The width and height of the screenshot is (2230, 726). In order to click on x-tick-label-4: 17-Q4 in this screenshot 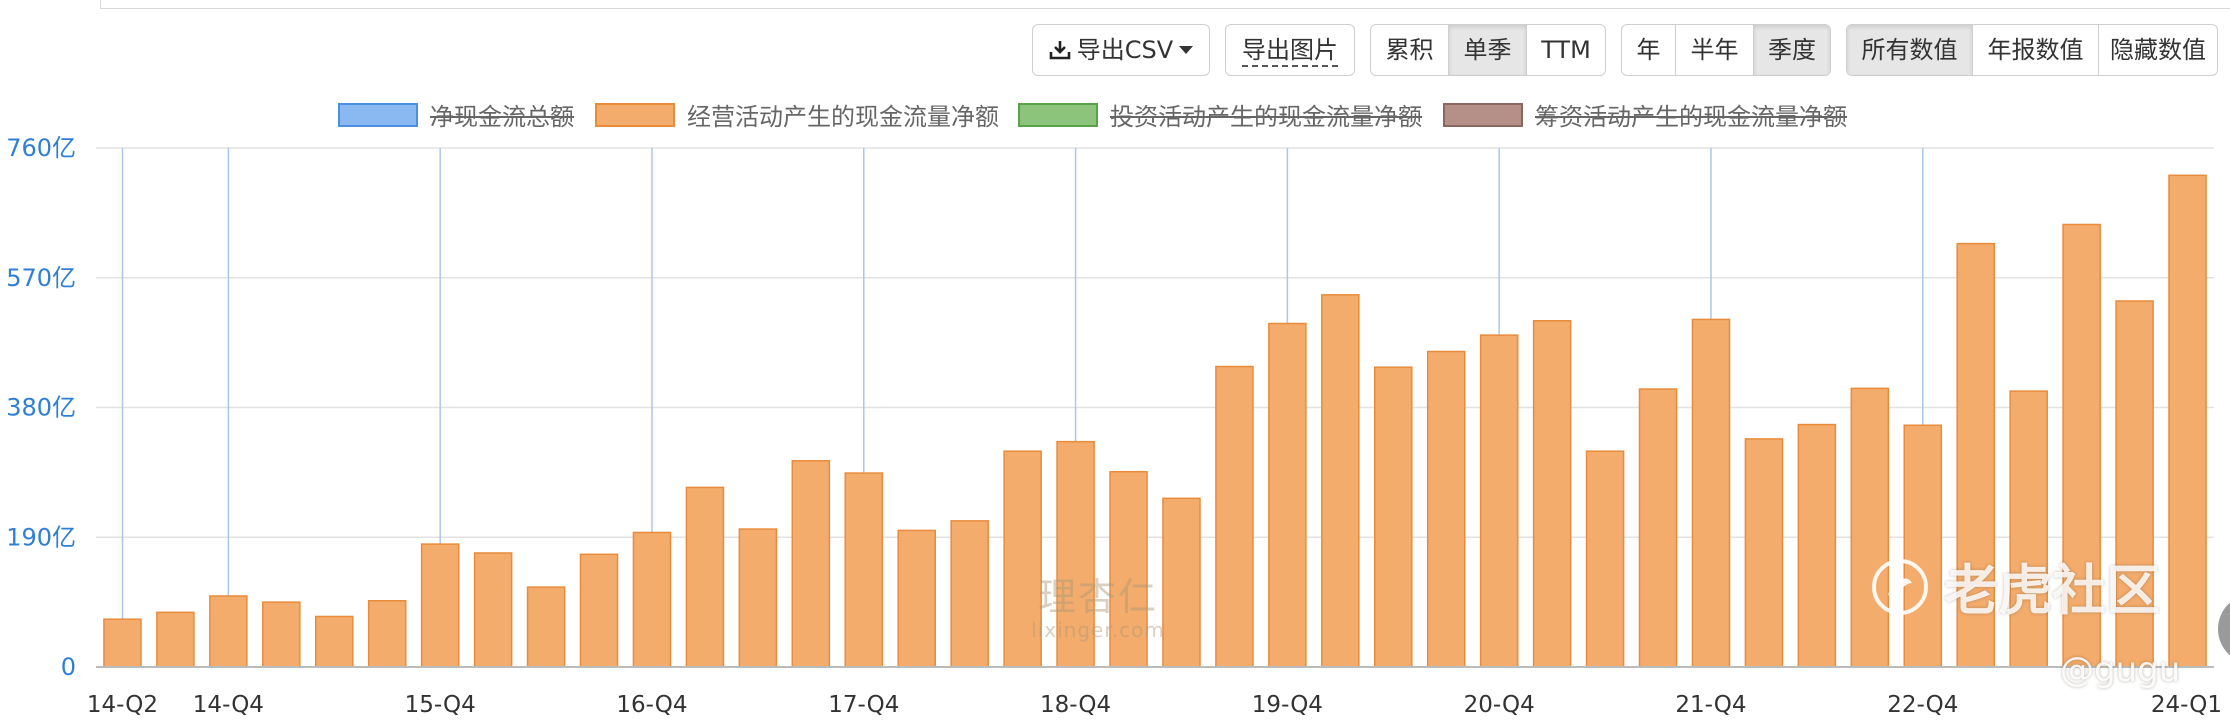, I will do `click(863, 705)`.